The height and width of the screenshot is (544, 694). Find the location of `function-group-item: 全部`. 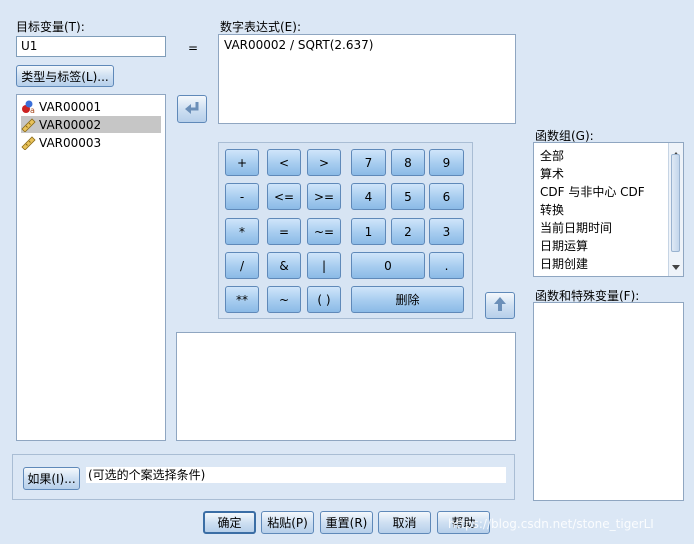

function-group-item: 全部 is located at coordinates (552, 155).